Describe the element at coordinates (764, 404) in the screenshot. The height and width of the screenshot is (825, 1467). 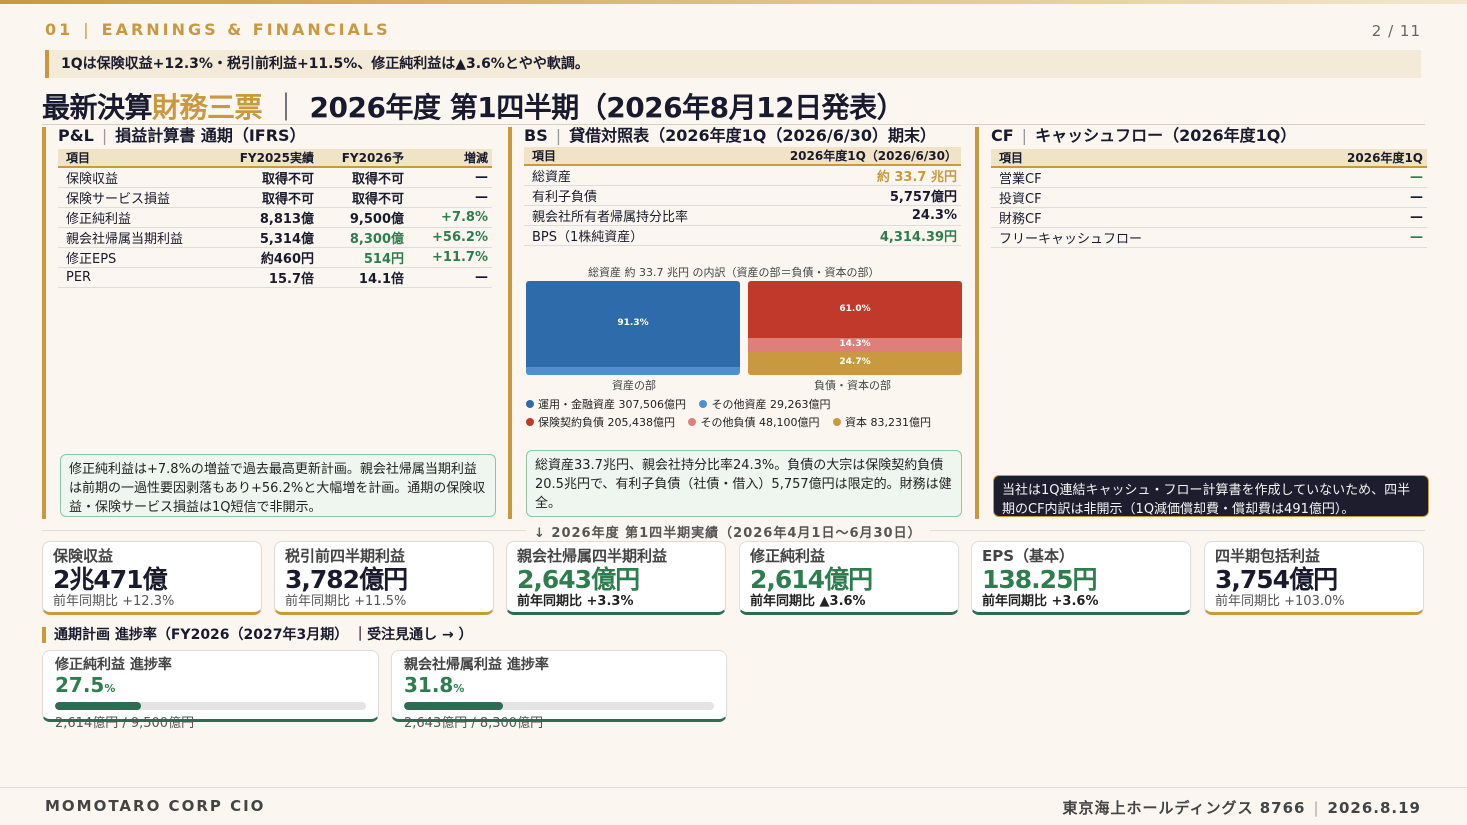
I see `legend-item: その他資産 29,263億円` at that location.